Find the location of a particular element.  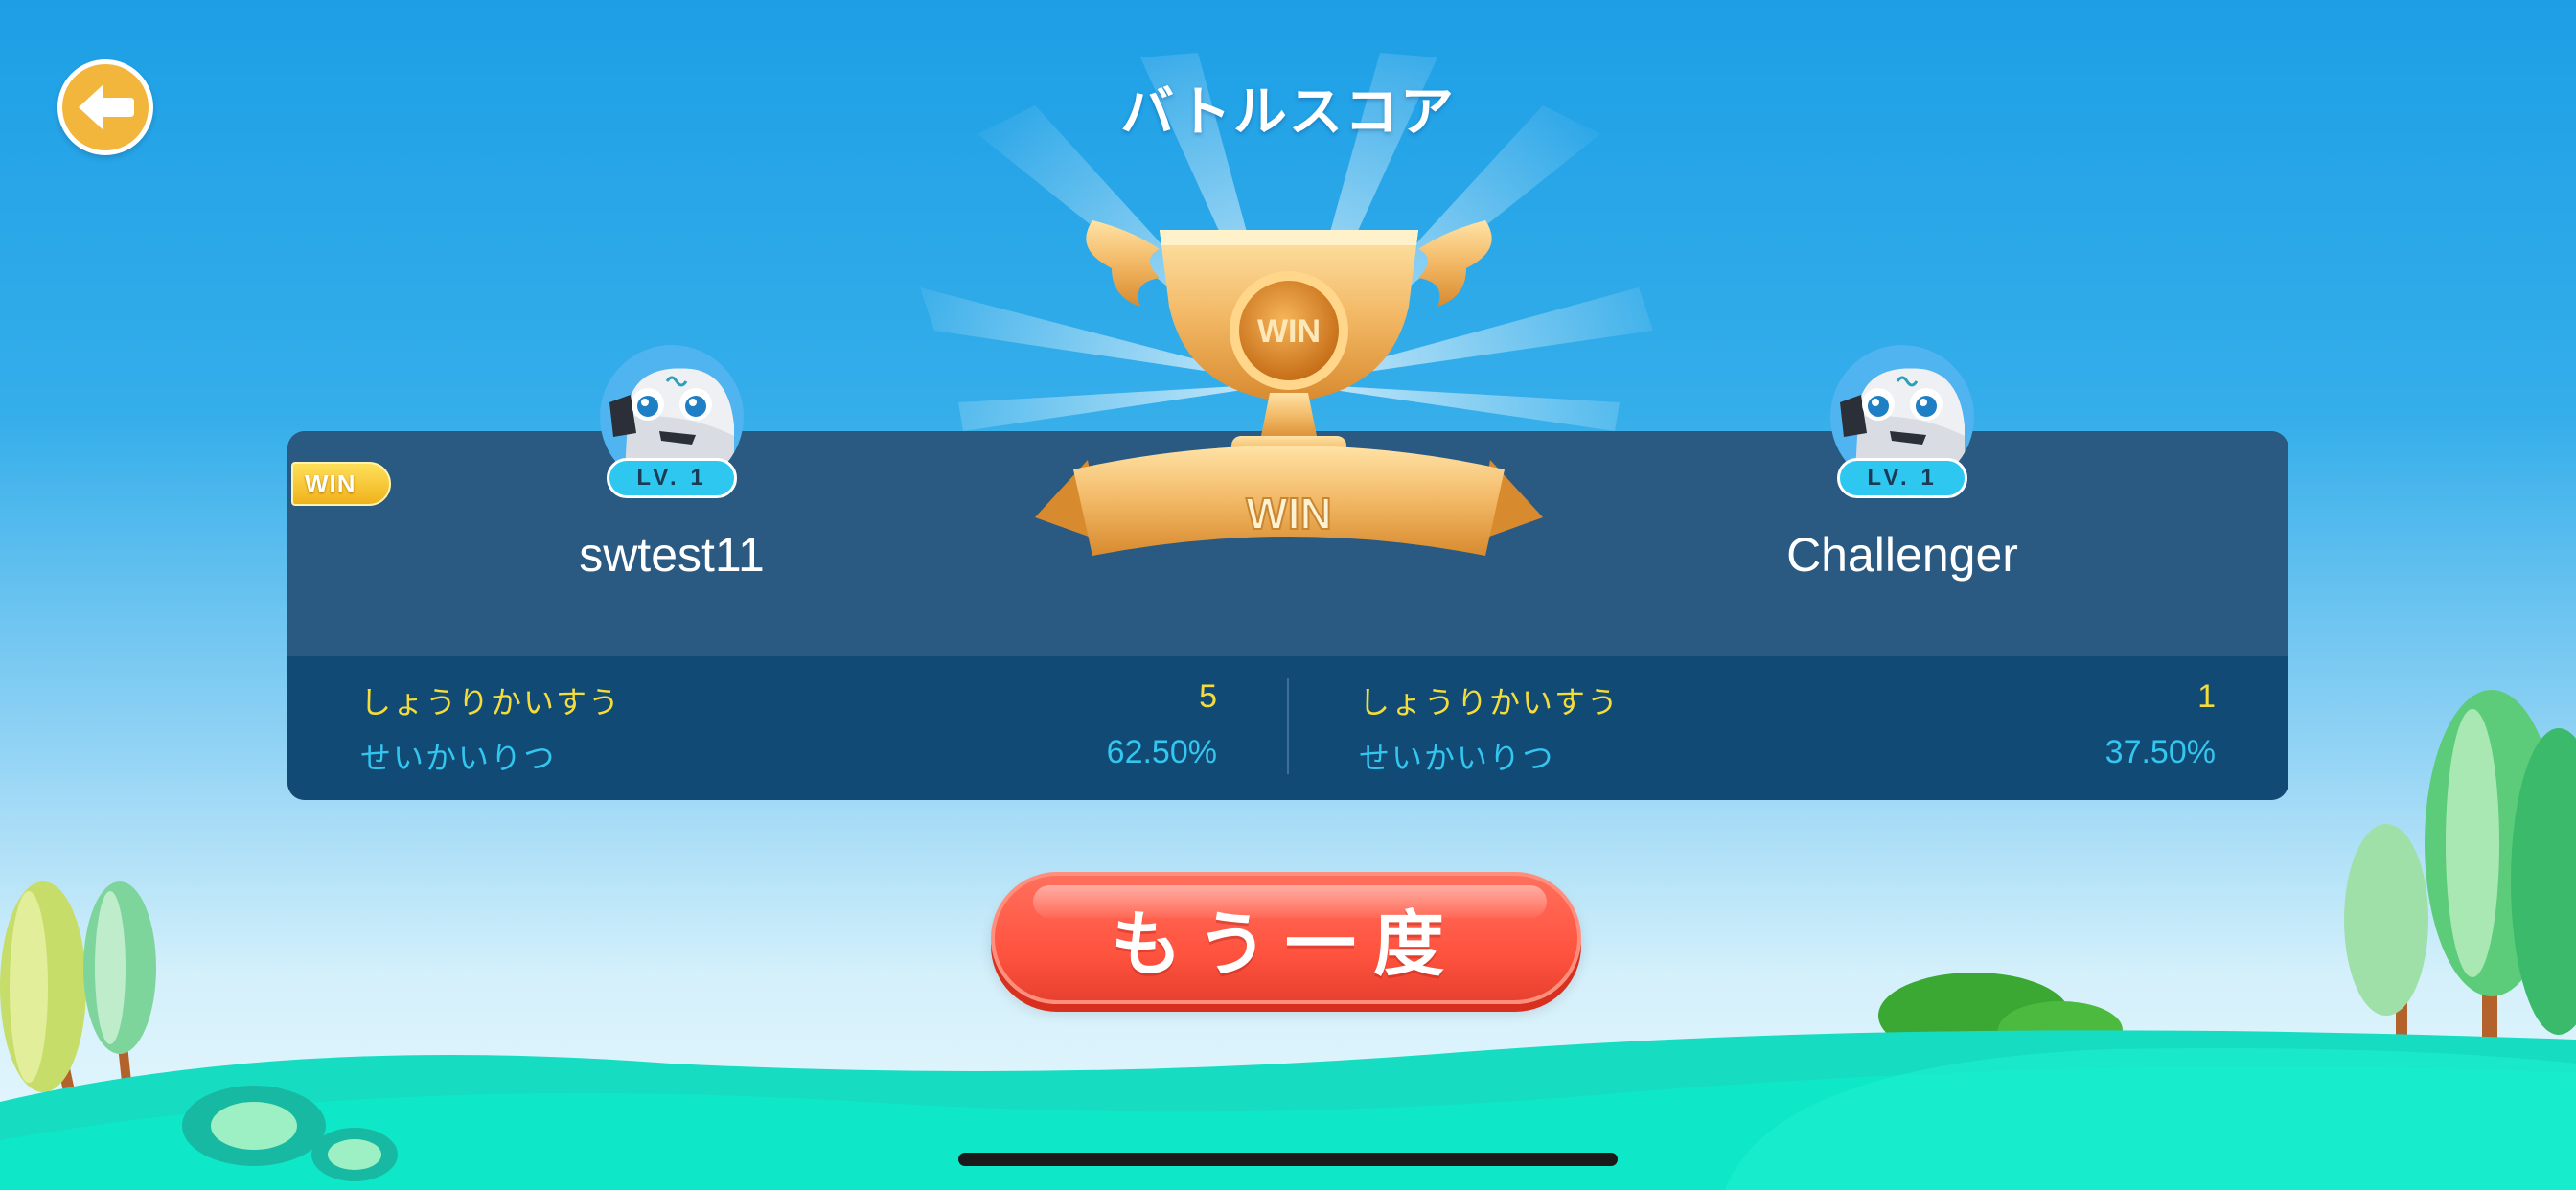

play-again-button: もう一度 is located at coordinates (1286, 938).